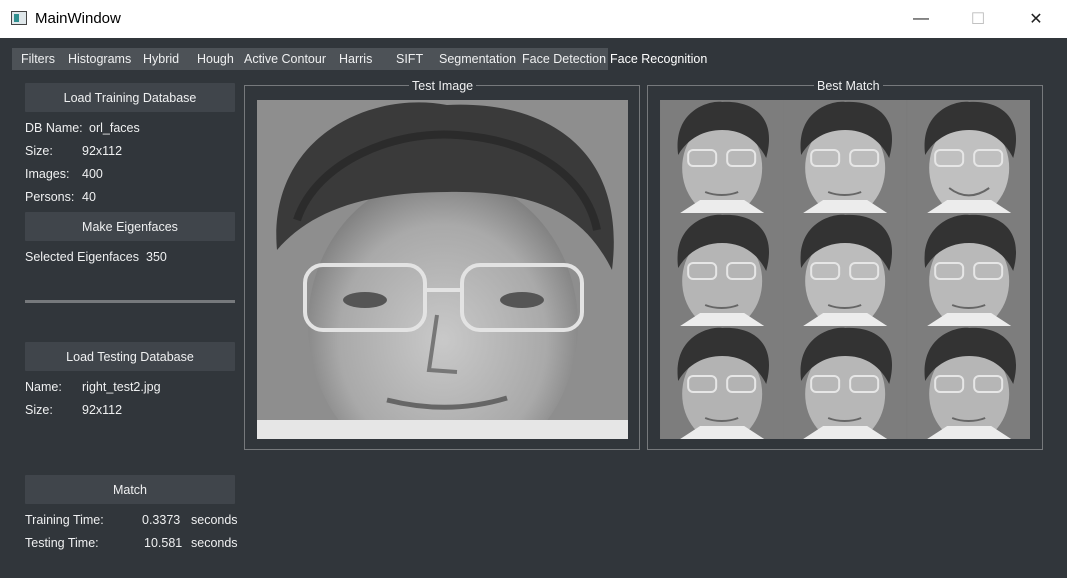  I want to click on tab-sift: SIFT, so click(409, 59).